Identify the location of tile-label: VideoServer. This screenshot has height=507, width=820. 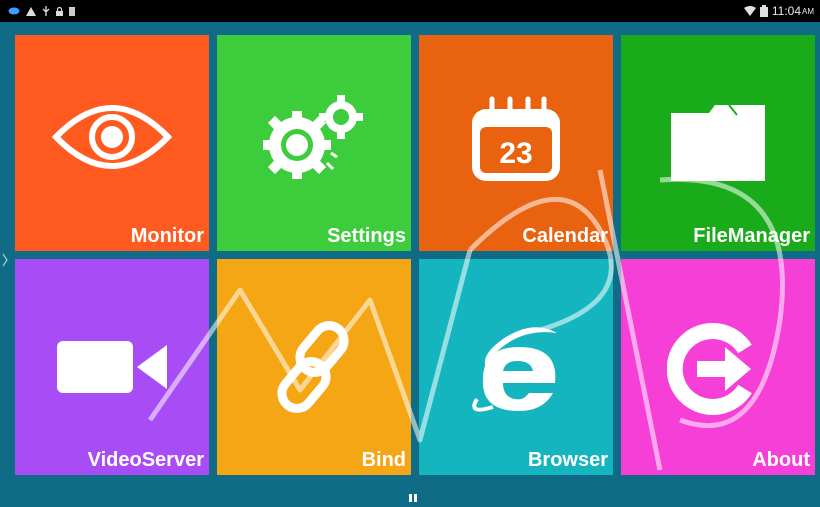
(145, 460).